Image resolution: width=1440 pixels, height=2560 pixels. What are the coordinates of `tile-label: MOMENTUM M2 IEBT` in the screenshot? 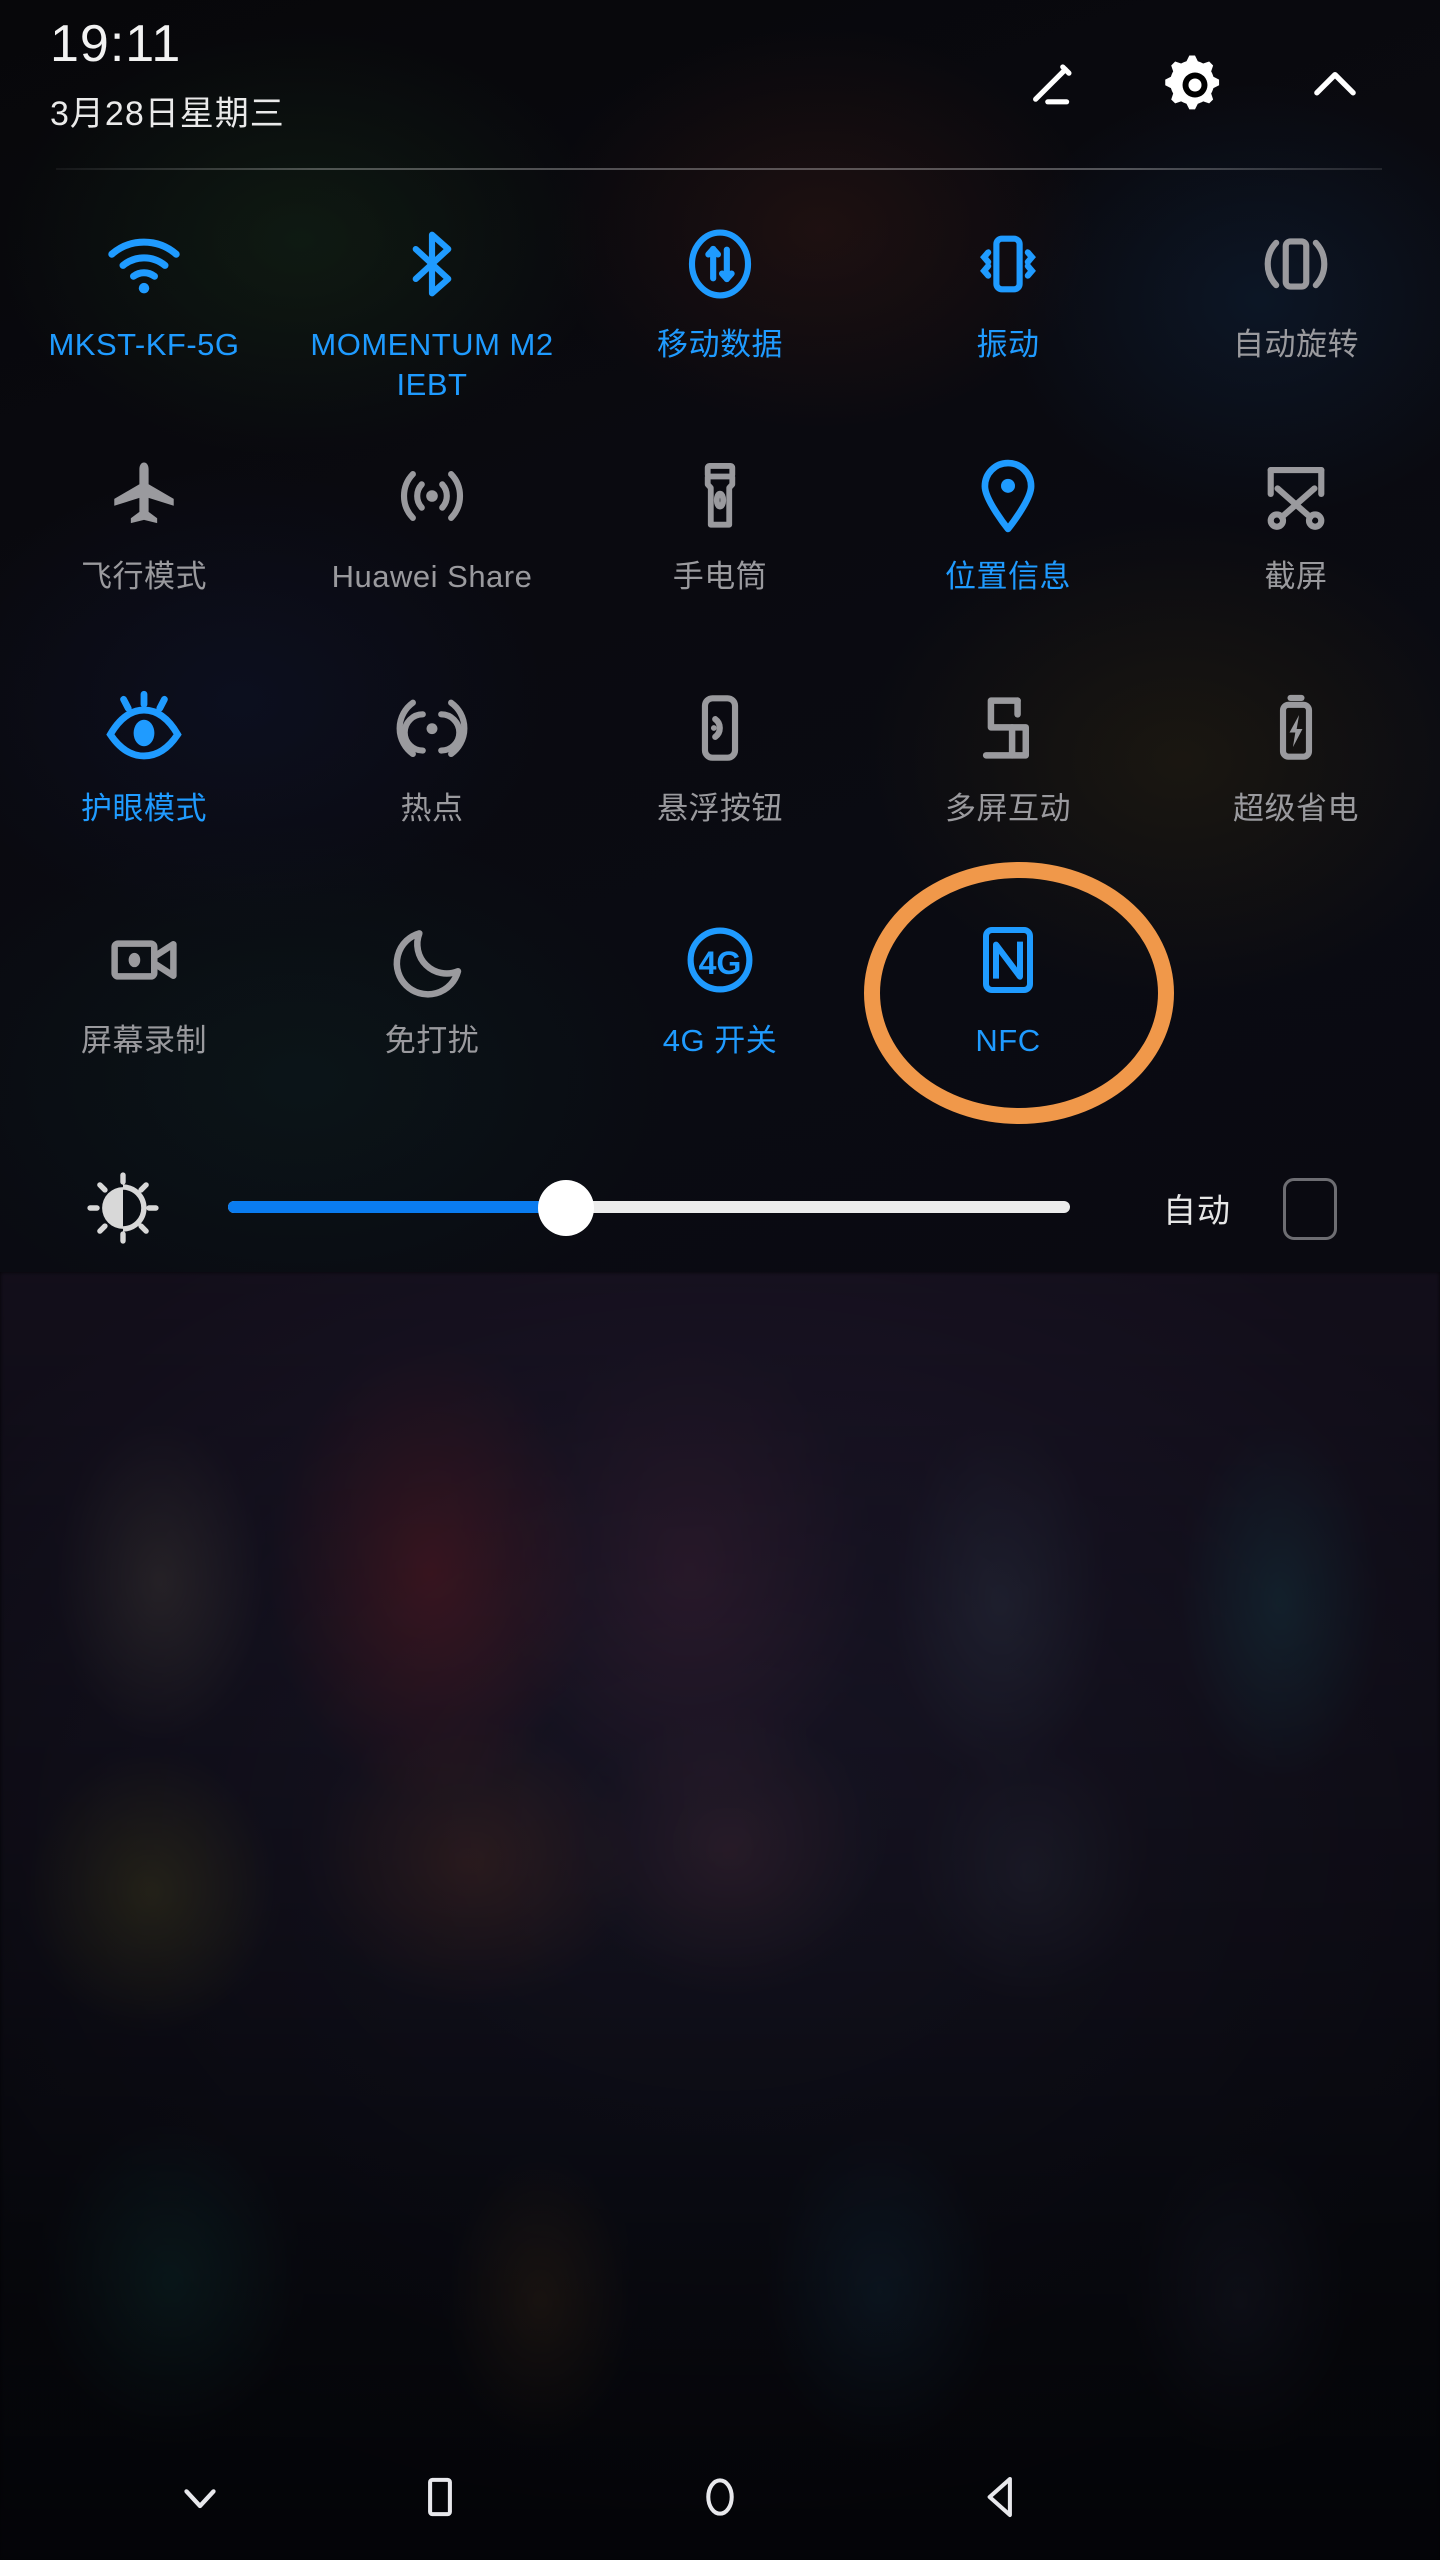 It's located at (432, 364).